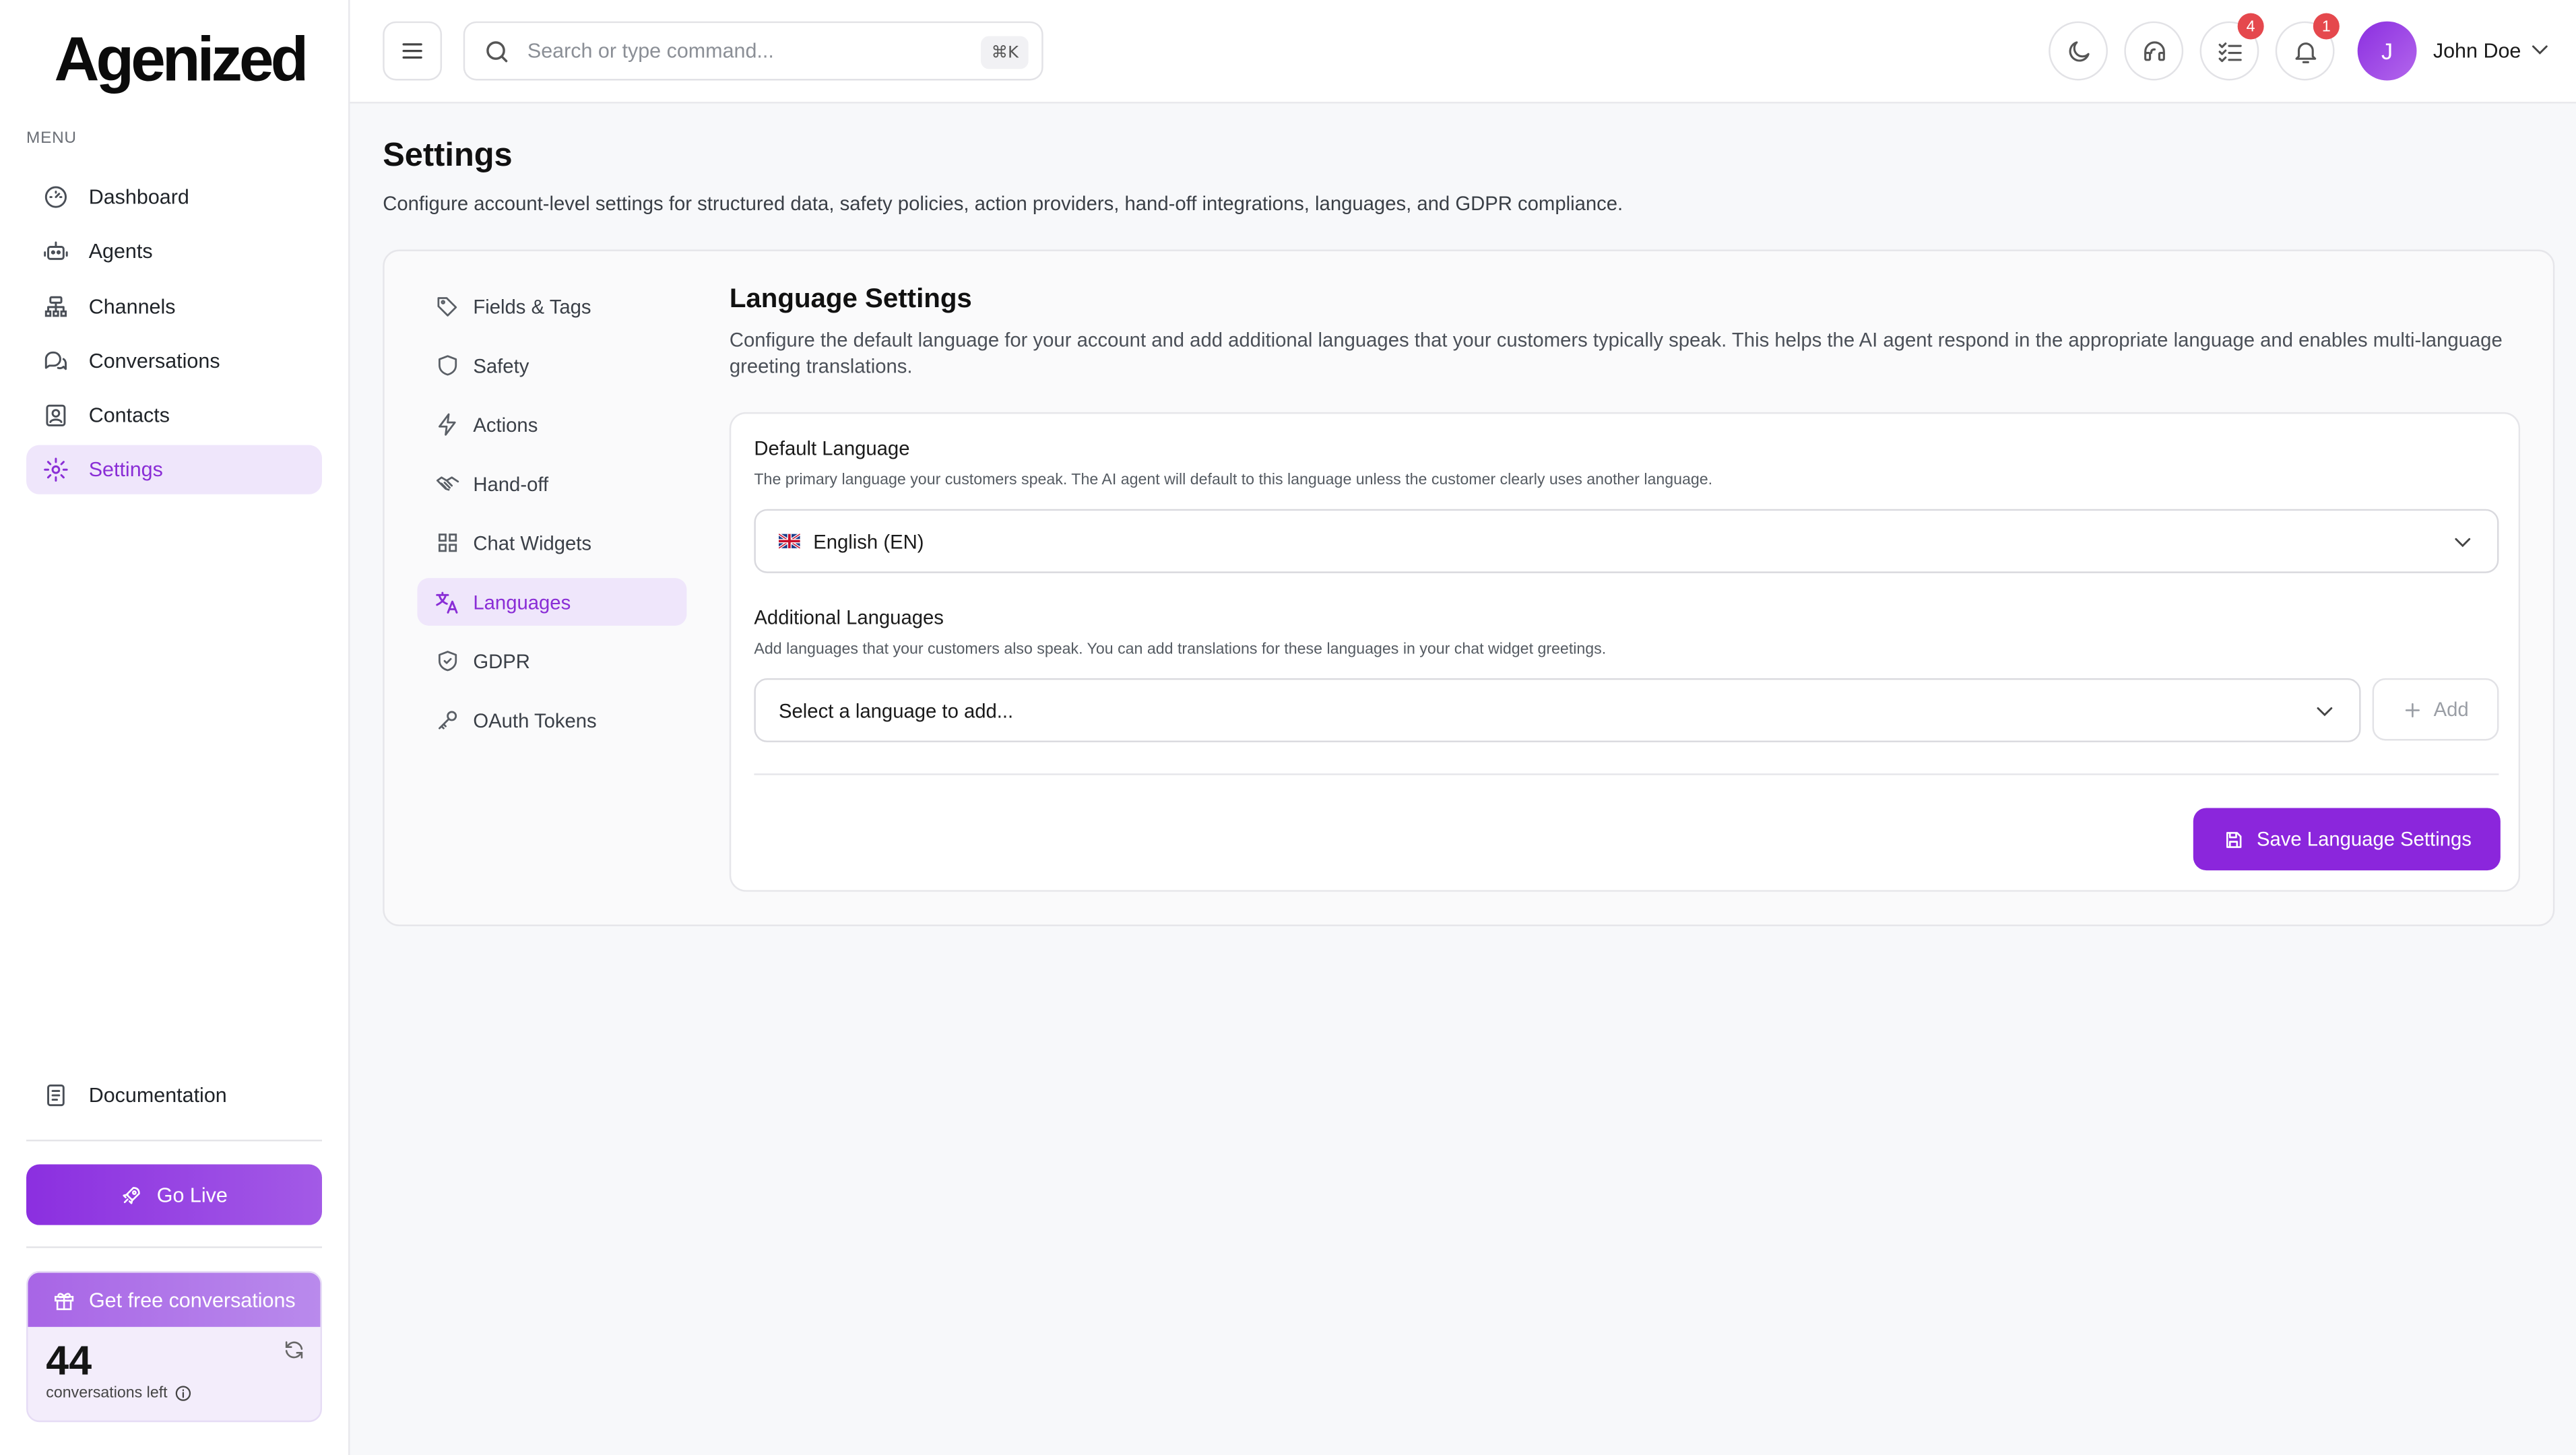 Image resolution: width=2576 pixels, height=1455 pixels. Describe the element at coordinates (175, 470) in the screenshot. I see `sidebar-item-settings: Settings` at that location.